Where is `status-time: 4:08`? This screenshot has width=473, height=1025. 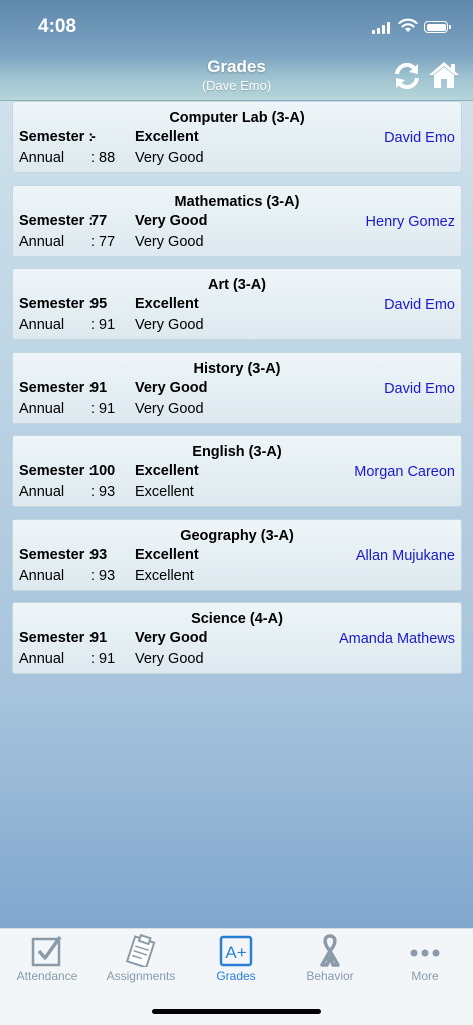 status-time: 4:08 is located at coordinates (57, 26).